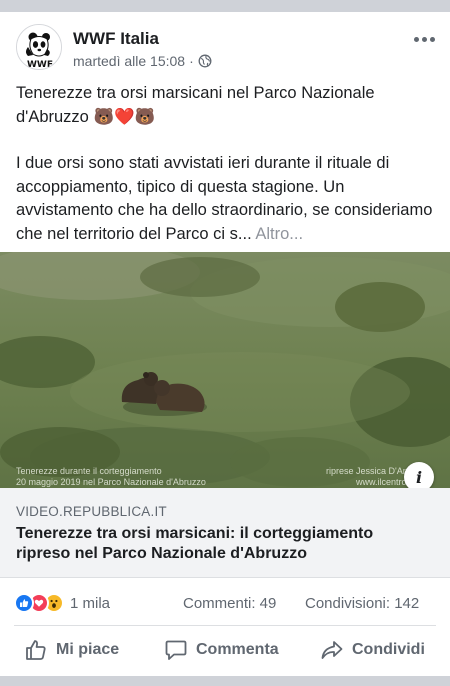  What do you see at coordinates (225, 46) in the screenshot?
I see `post-header: WWF WWF Italia martedì alle 15:08 ·` at bounding box center [225, 46].